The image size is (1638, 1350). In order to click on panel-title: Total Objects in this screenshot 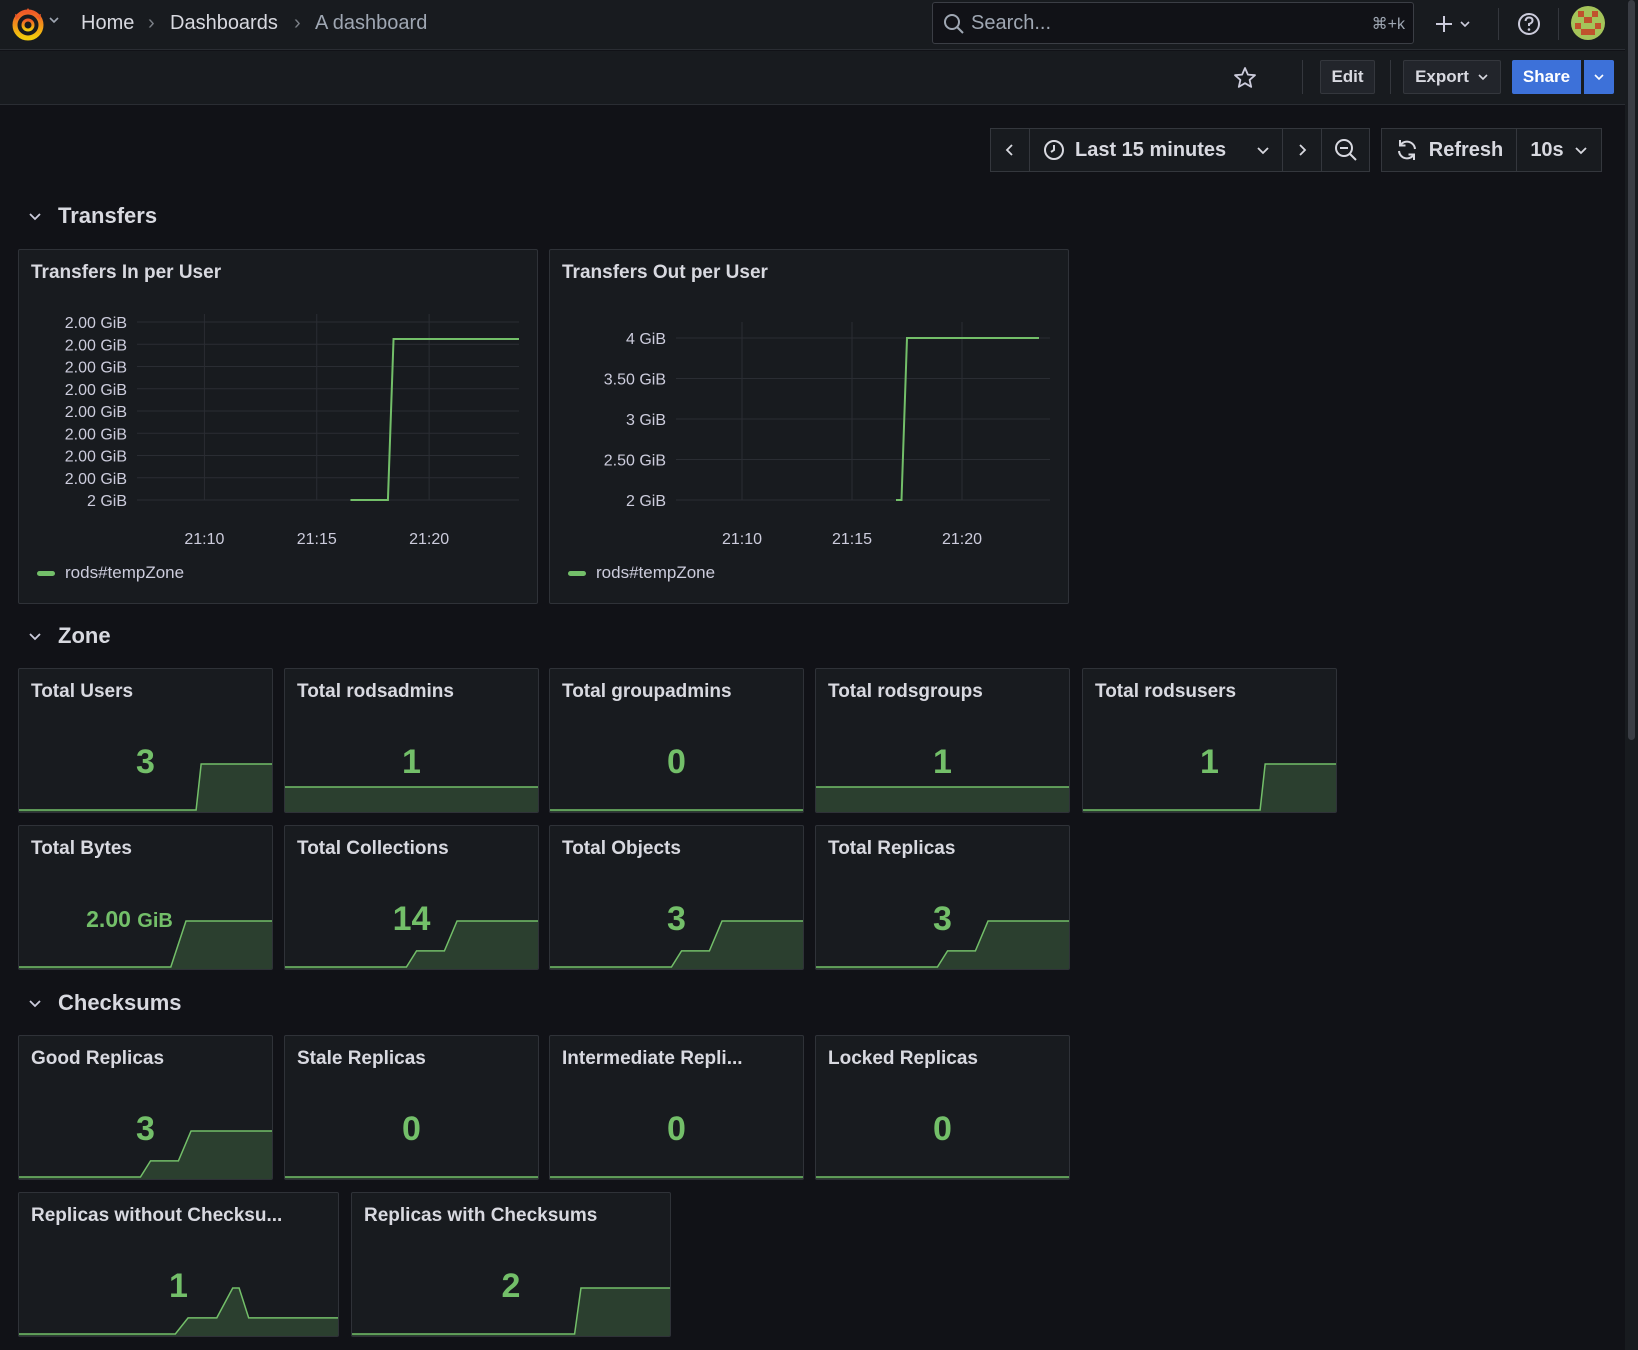, I will do `click(621, 848)`.